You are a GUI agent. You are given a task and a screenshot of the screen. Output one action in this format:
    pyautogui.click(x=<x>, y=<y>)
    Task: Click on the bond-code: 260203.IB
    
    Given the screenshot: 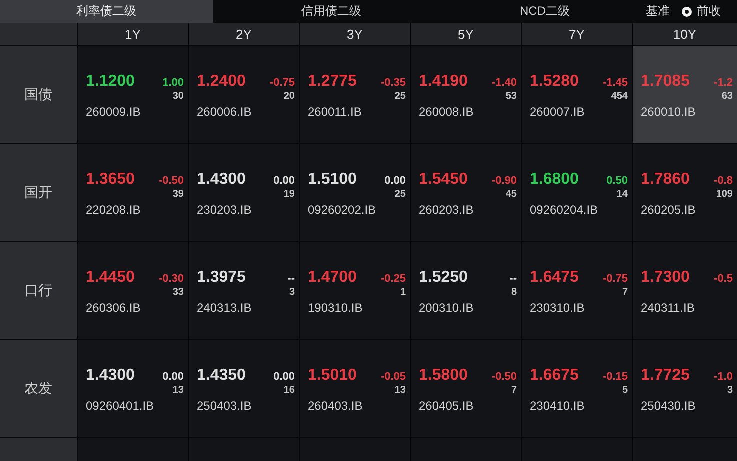 What is the action you would take?
    pyautogui.click(x=447, y=209)
    